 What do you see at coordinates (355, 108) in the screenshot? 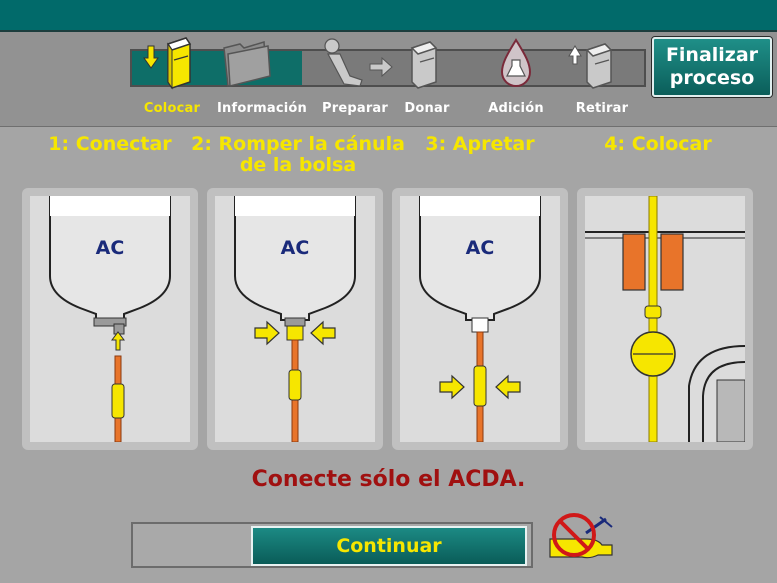
I see `step-label-prepare: Preparar` at bounding box center [355, 108].